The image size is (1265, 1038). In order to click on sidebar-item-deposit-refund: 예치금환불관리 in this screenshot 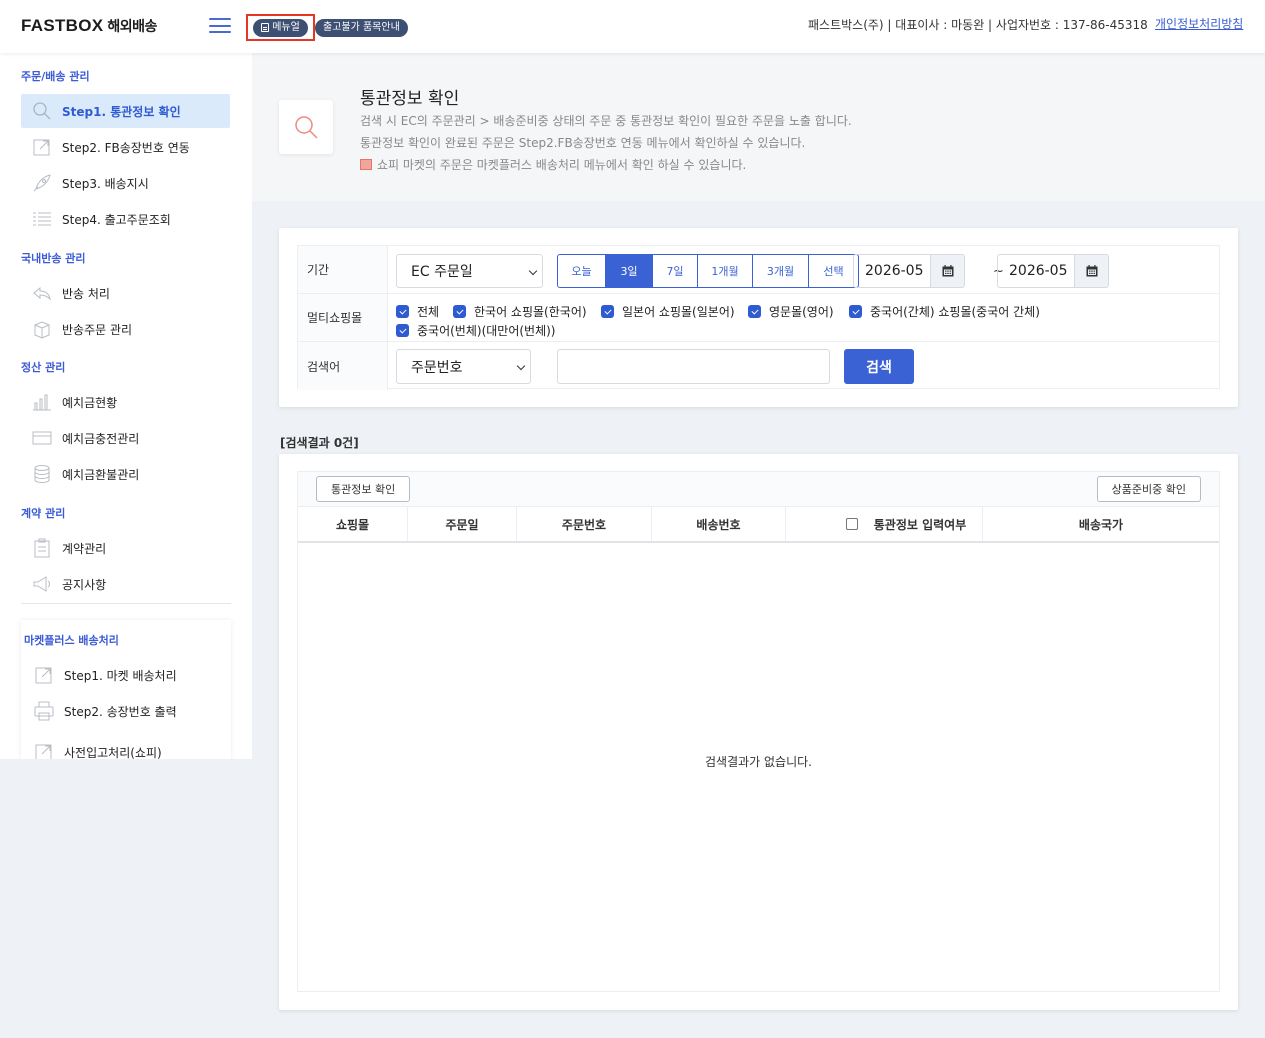, I will do `click(125, 474)`.